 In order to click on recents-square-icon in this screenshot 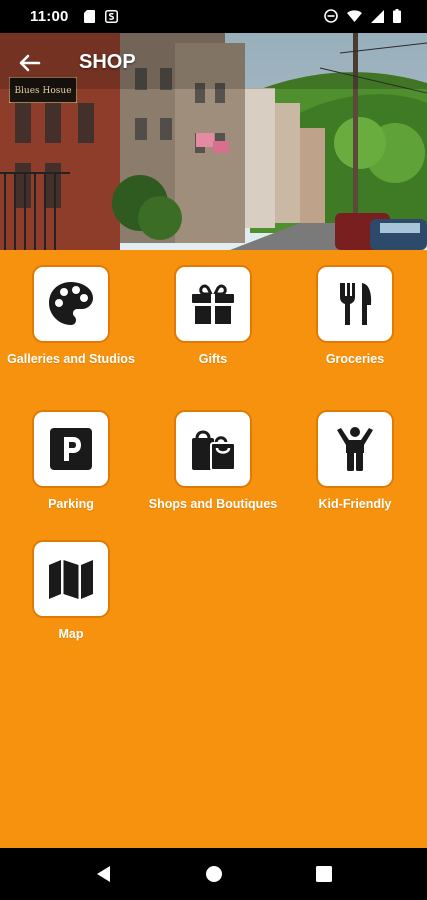, I will do `click(324, 874)`.